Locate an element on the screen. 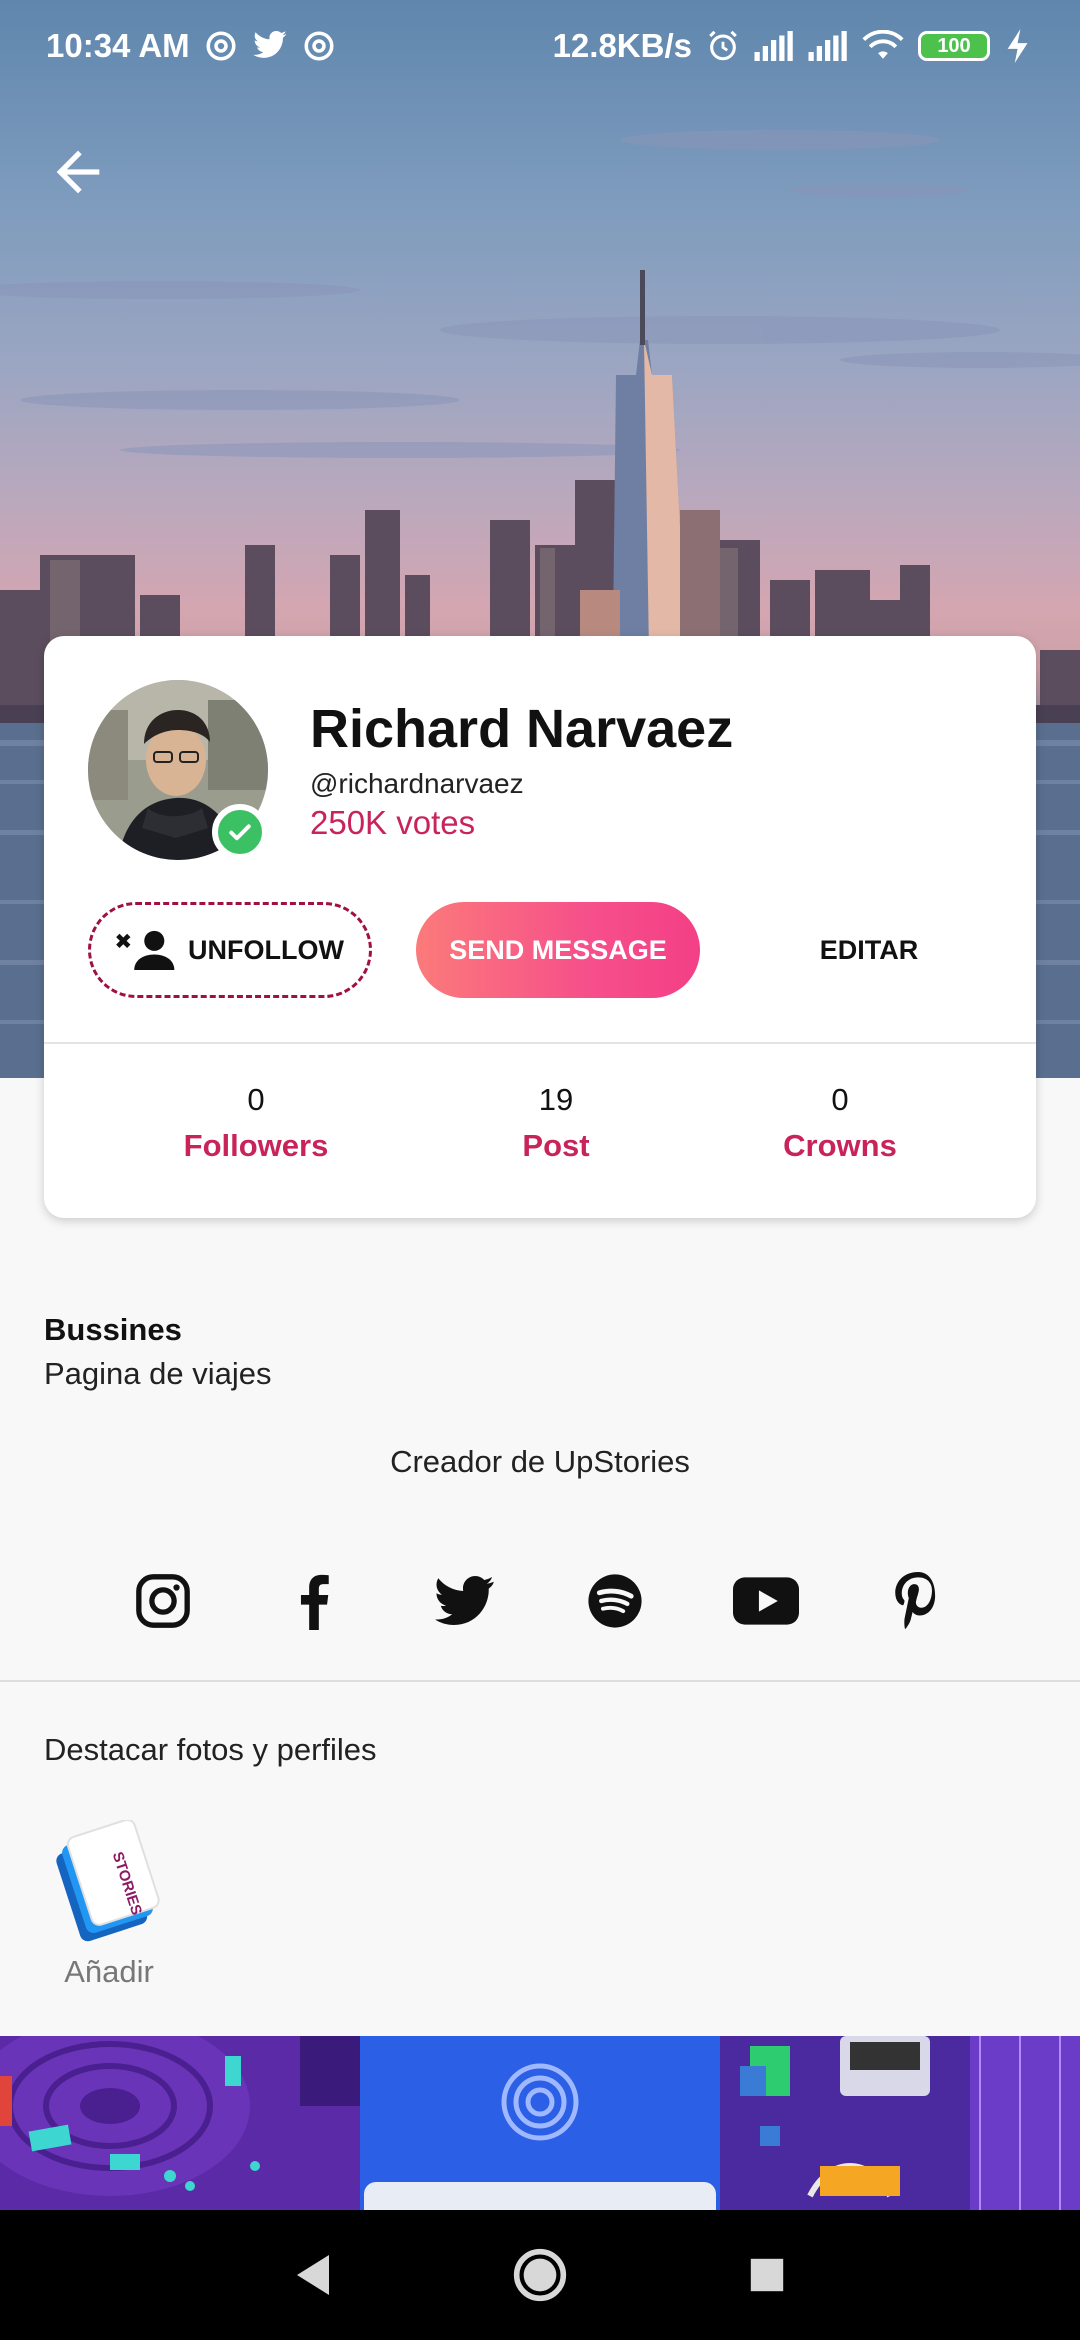 The image size is (1080, 2340). stat-label: Crowns is located at coordinates (840, 1145).